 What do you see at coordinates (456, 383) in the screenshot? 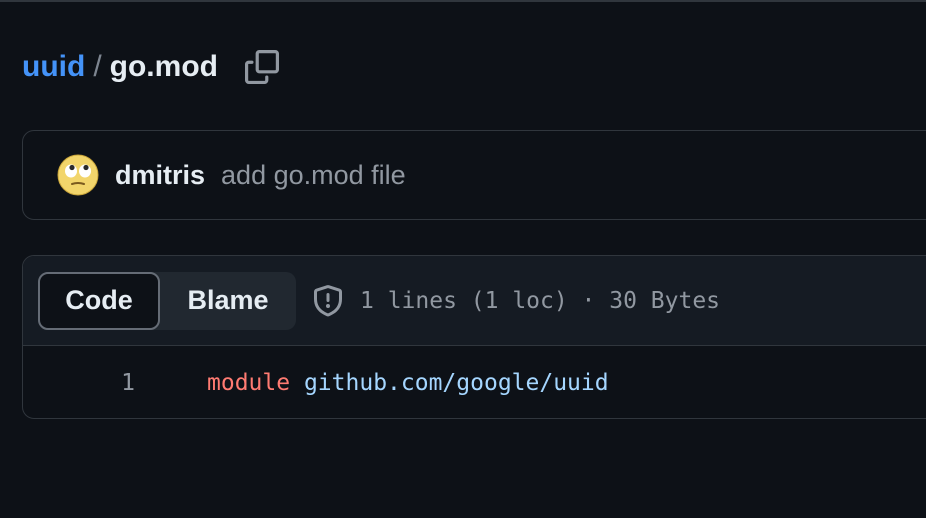
I see `code-module-path: github.com/google/uuid` at bounding box center [456, 383].